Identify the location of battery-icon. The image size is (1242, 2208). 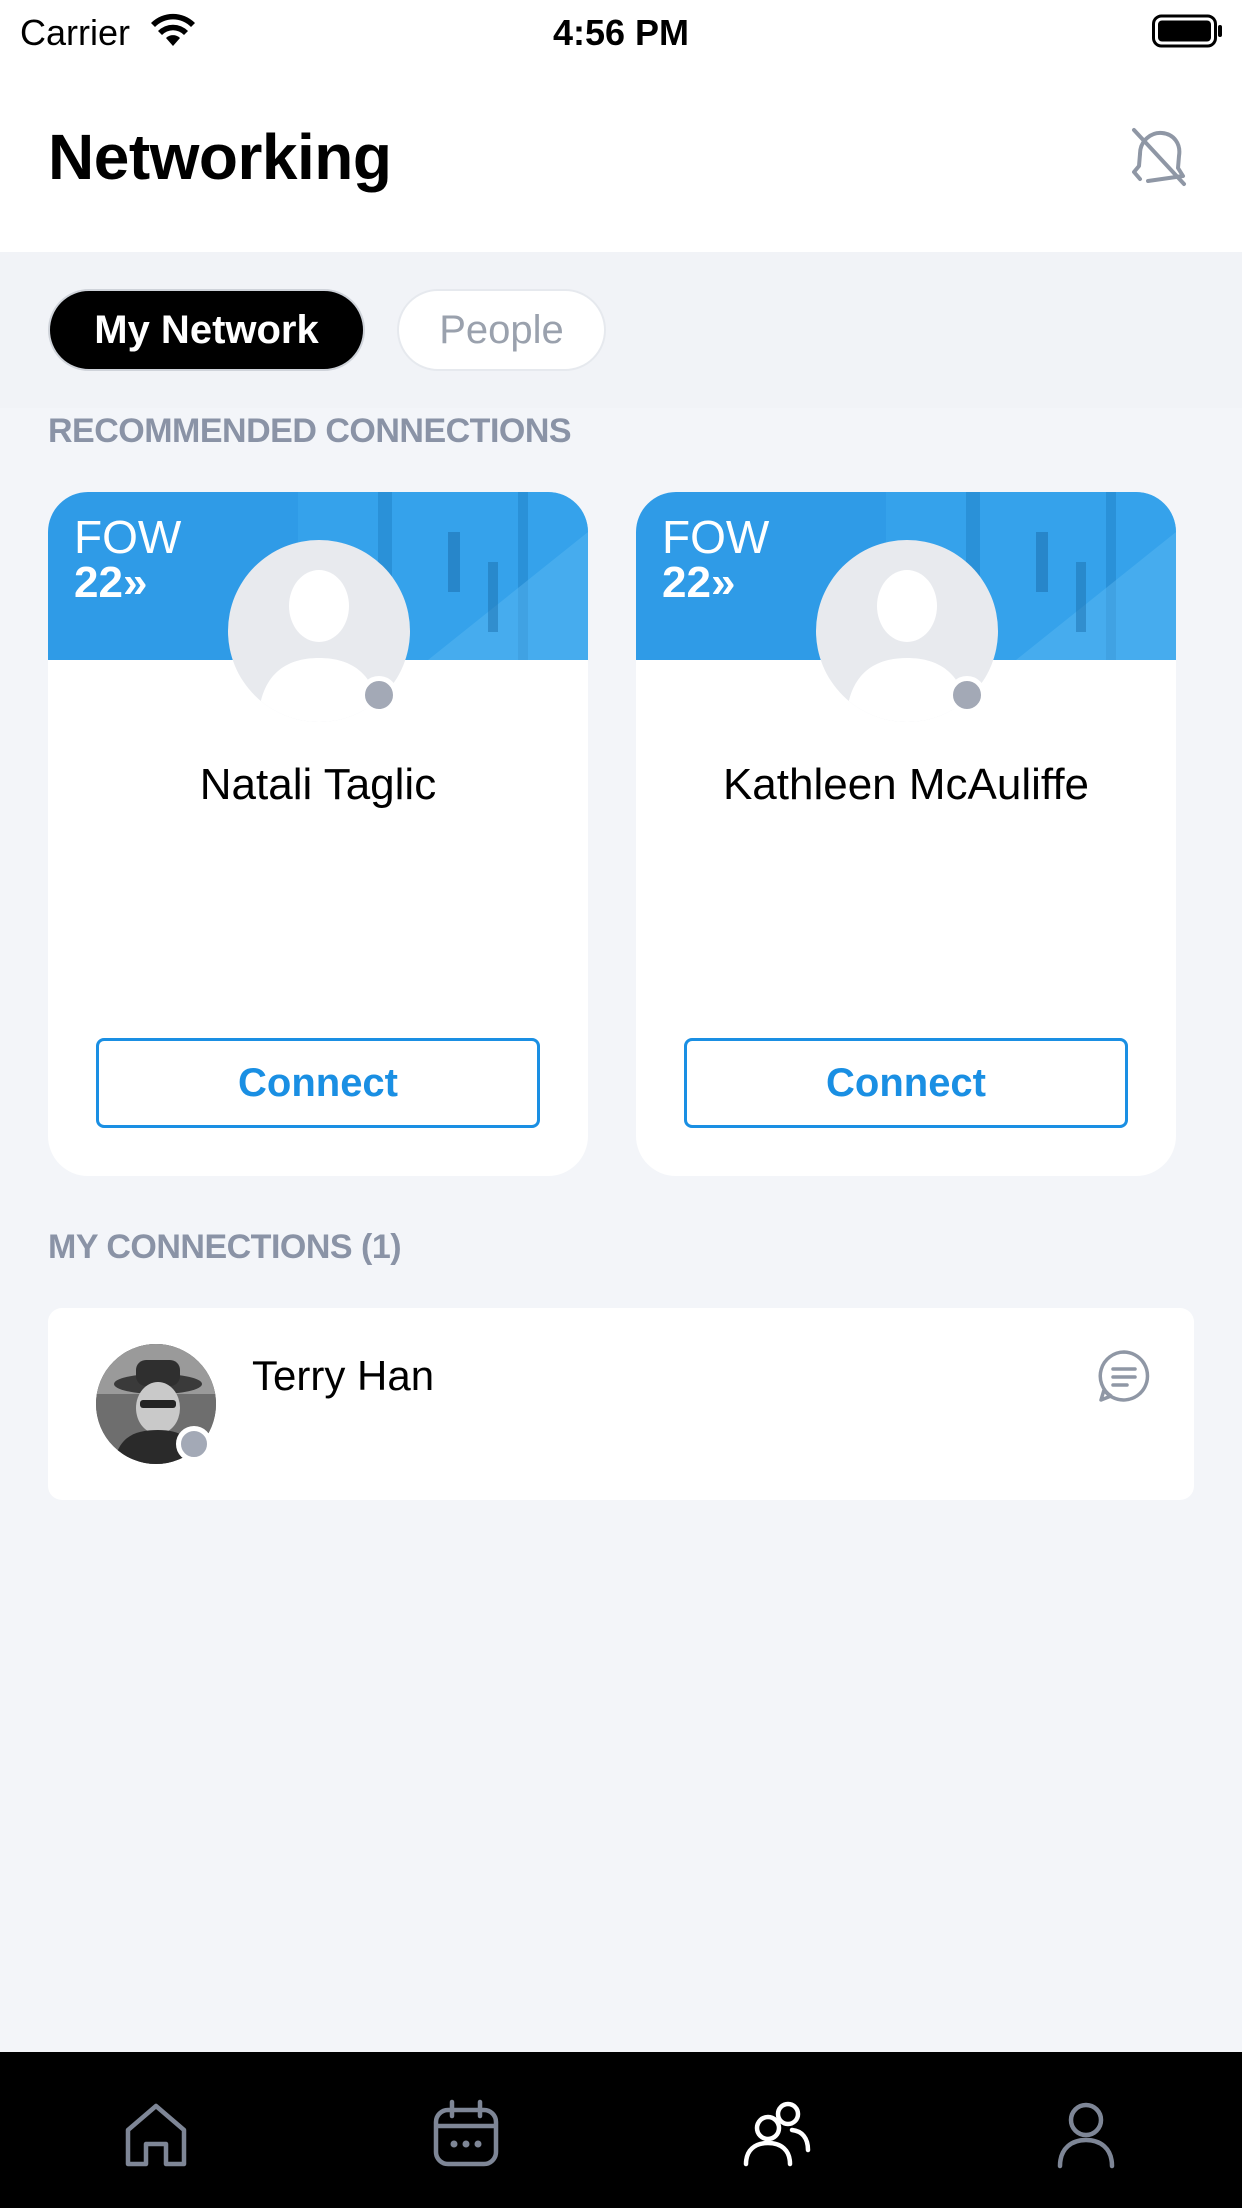
(1187, 31).